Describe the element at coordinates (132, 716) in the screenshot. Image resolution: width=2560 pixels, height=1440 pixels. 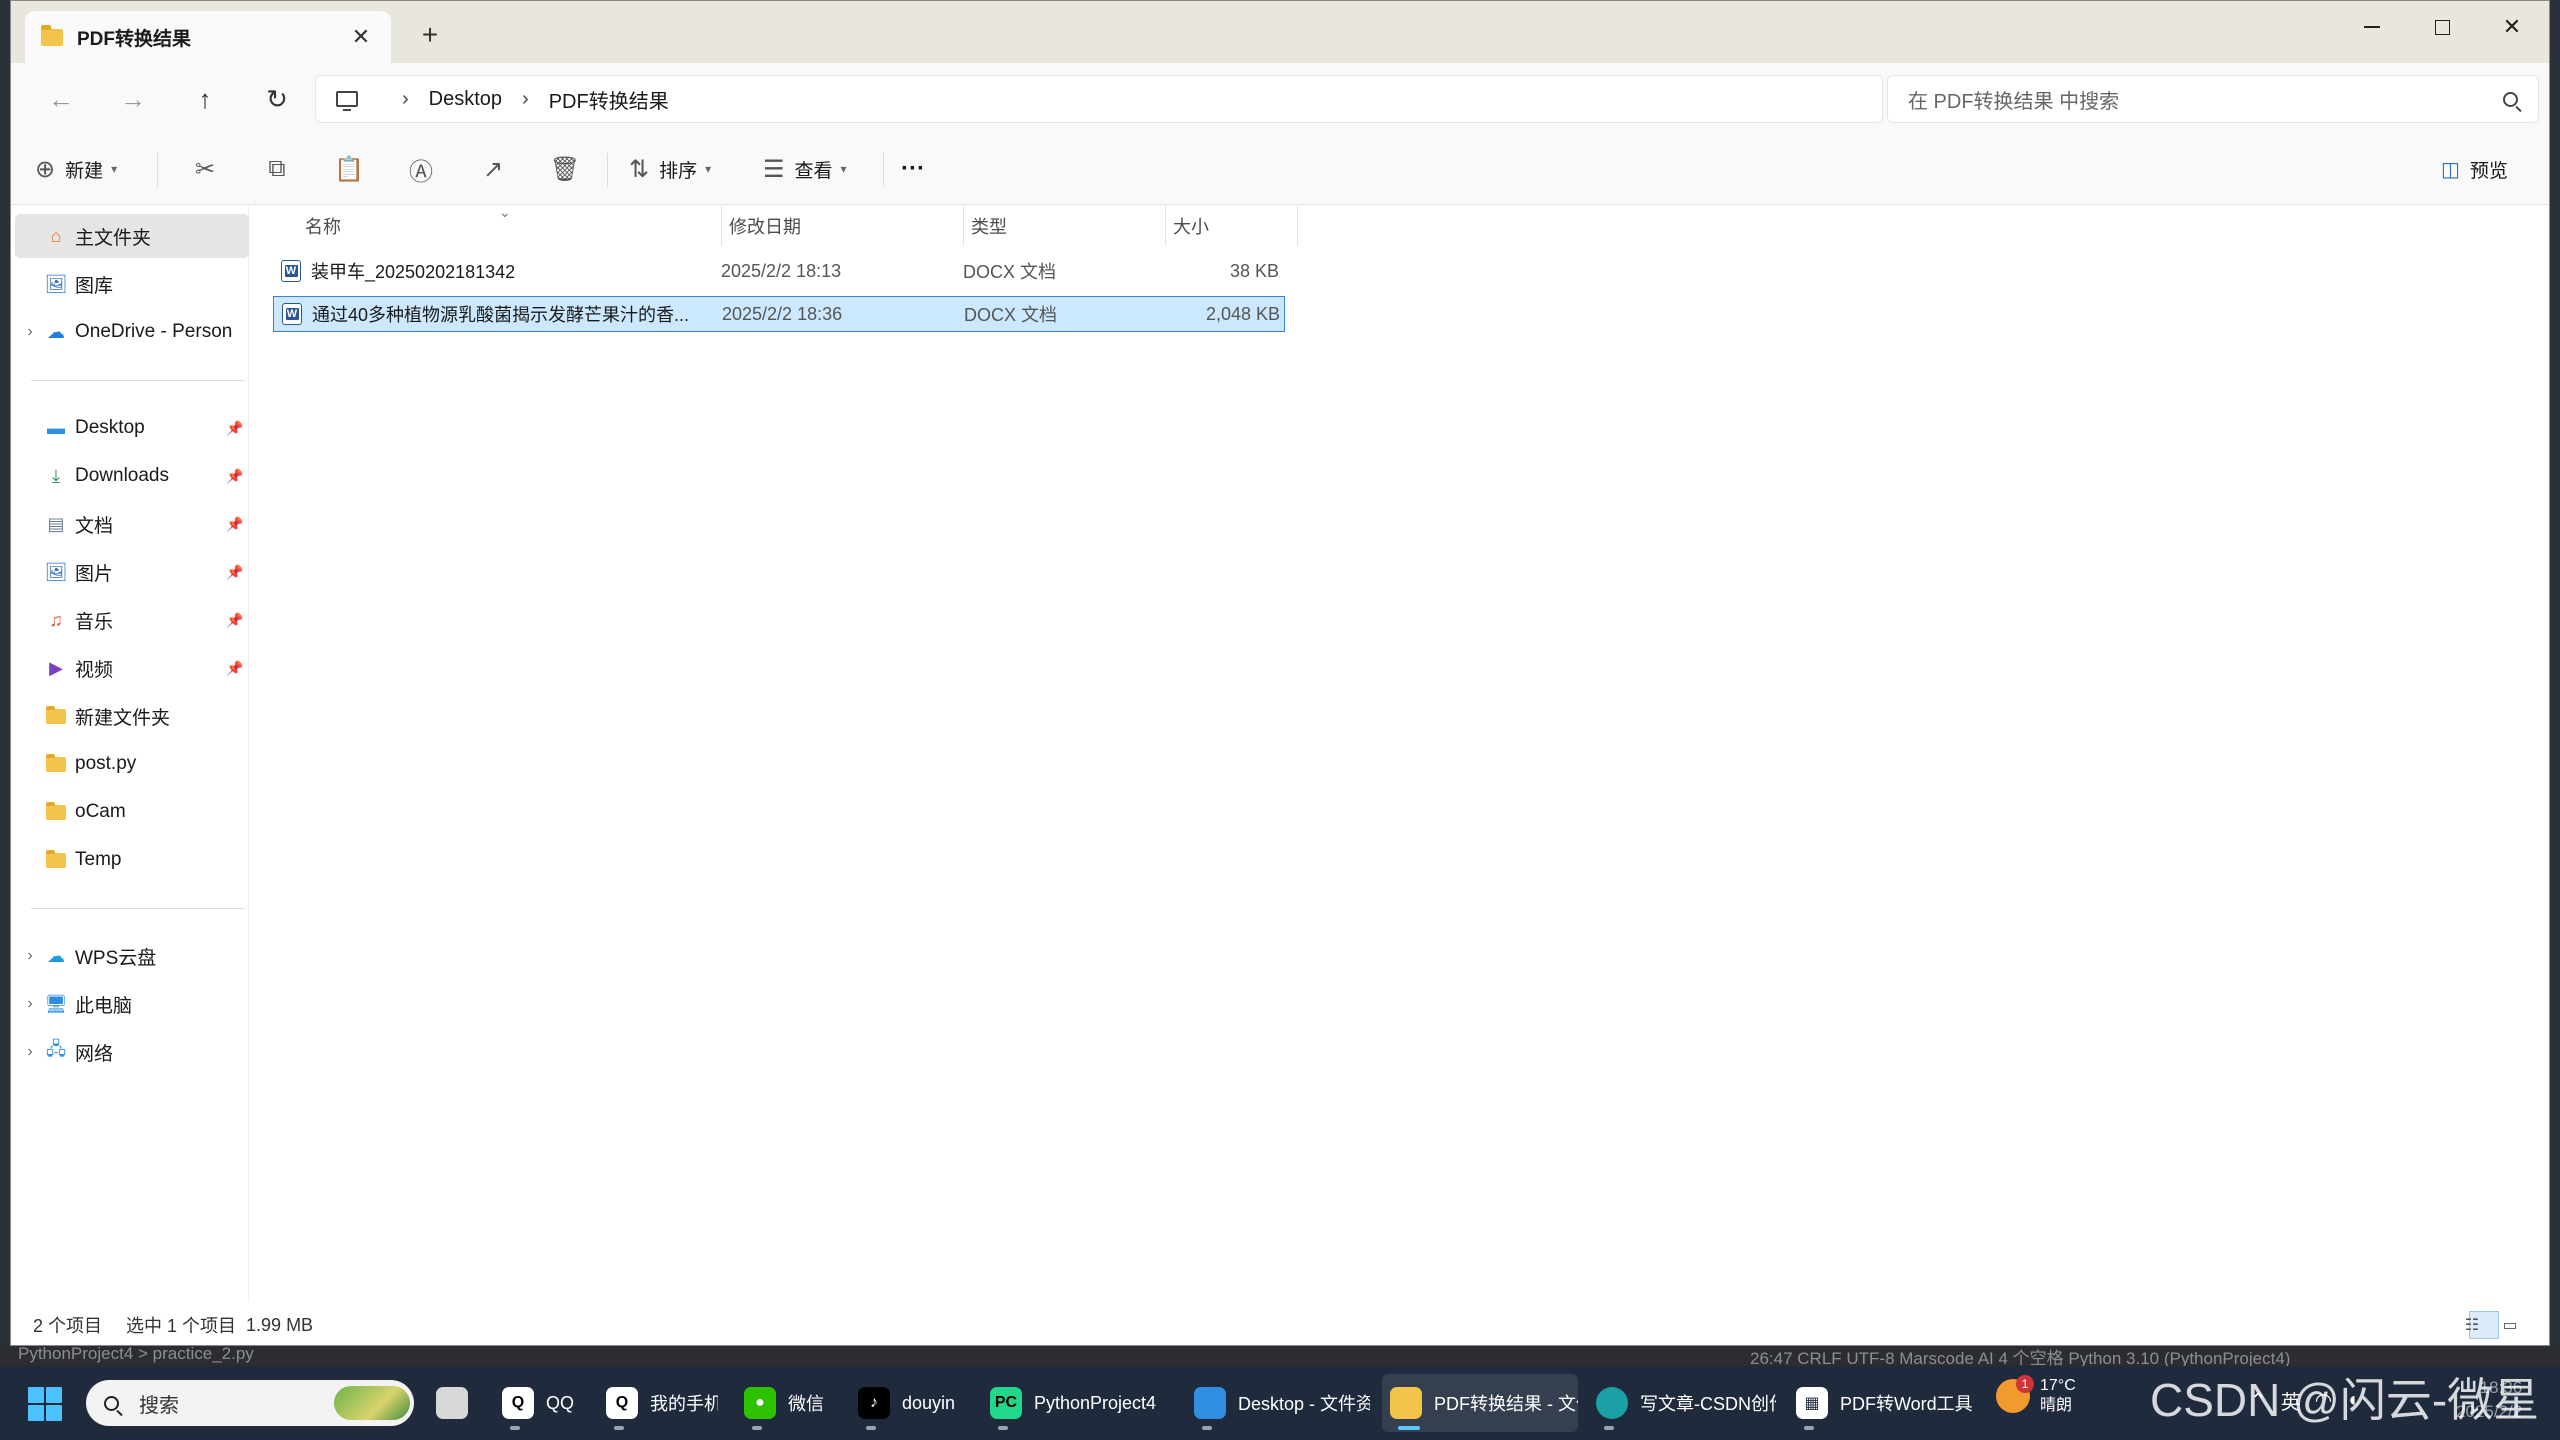
I see `nav-item-new-folder: 新建文件夹` at that location.